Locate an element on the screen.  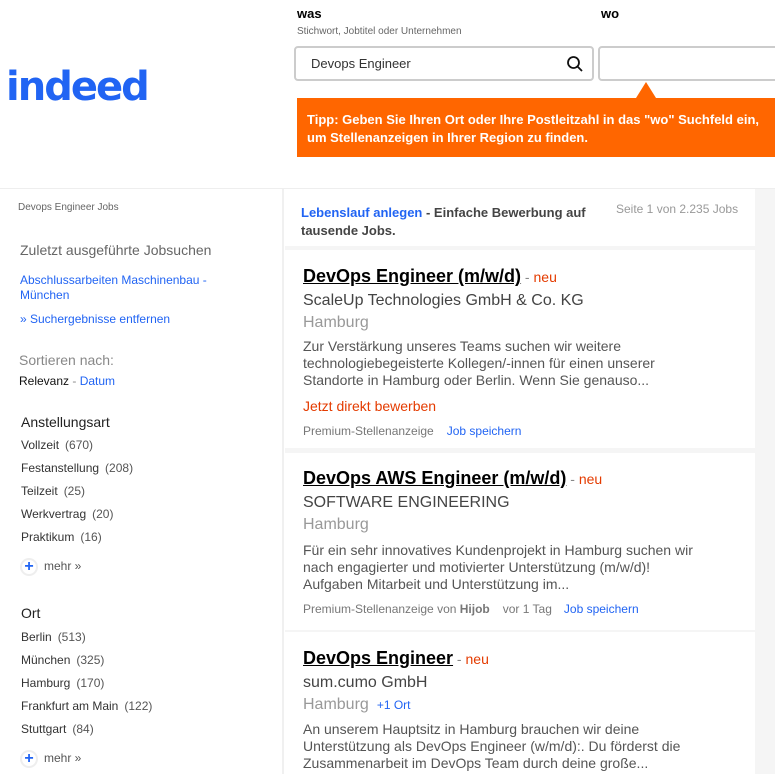
employment-type-heading: Anstellungsart is located at coordinates (65, 422).